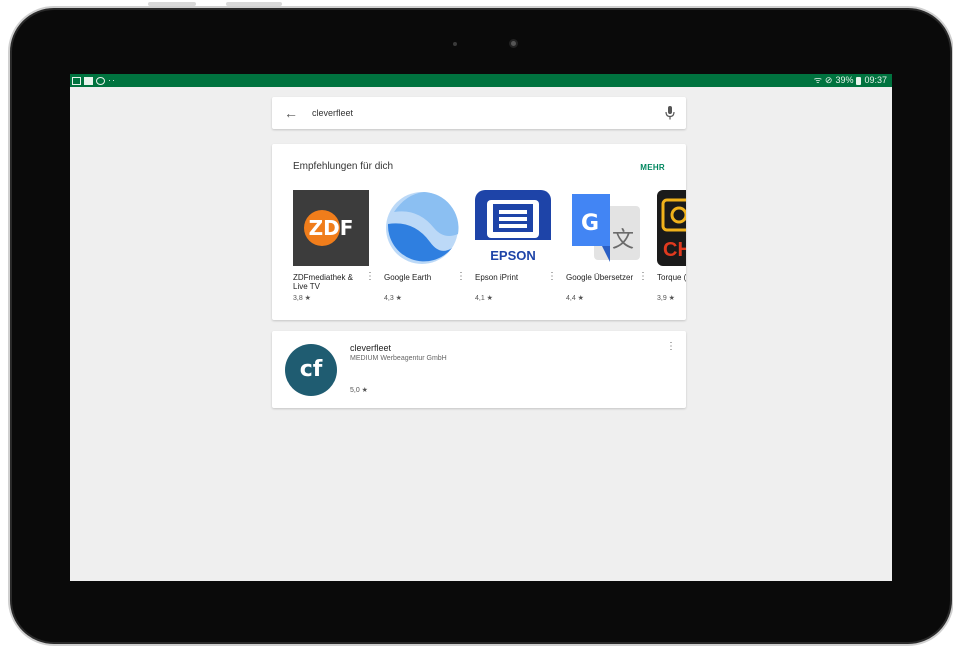  What do you see at coordinates (875, 80) in the screenshot?
I see `clock: 09:37` at bounding box center [875, 80].